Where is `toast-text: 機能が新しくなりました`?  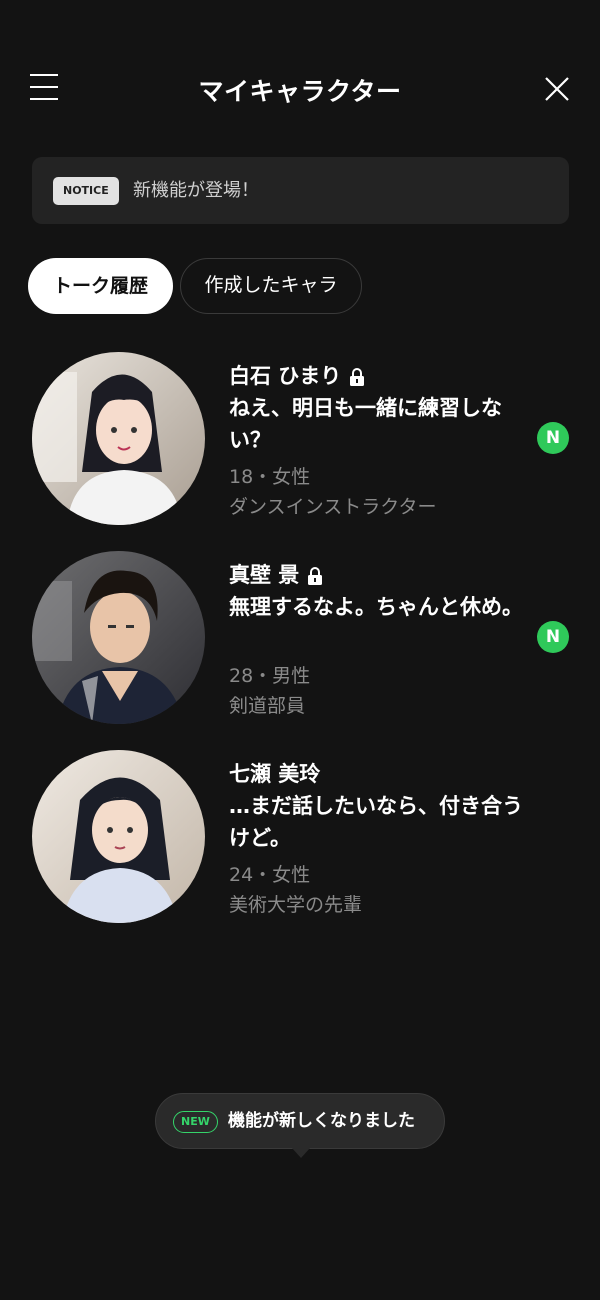
toast-text: 機能が新しくなりました is located at coordinates (321, 1121).